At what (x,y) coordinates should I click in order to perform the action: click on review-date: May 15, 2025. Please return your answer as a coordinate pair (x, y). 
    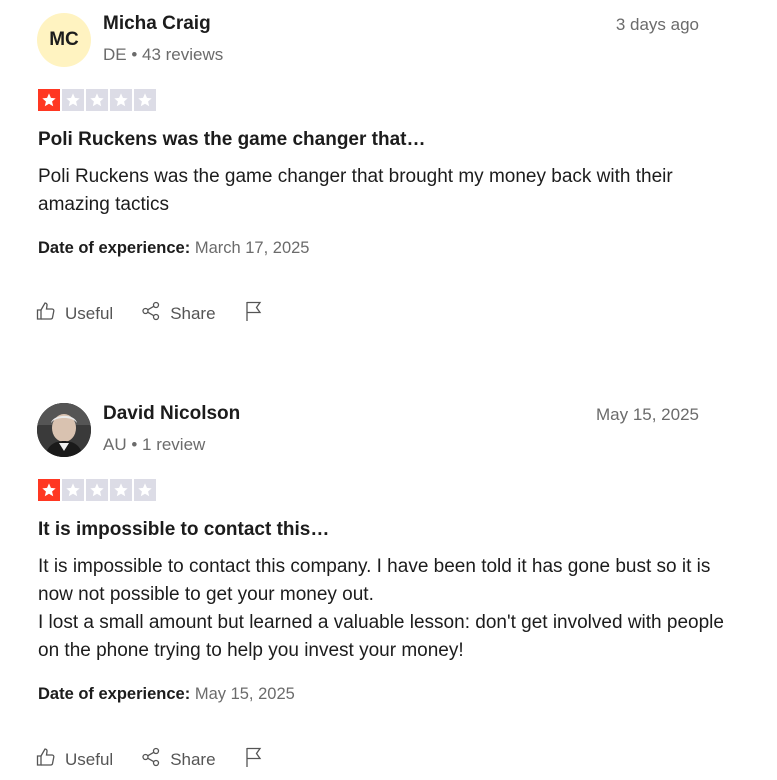
    Looking at the image, I should click on (647, 414).